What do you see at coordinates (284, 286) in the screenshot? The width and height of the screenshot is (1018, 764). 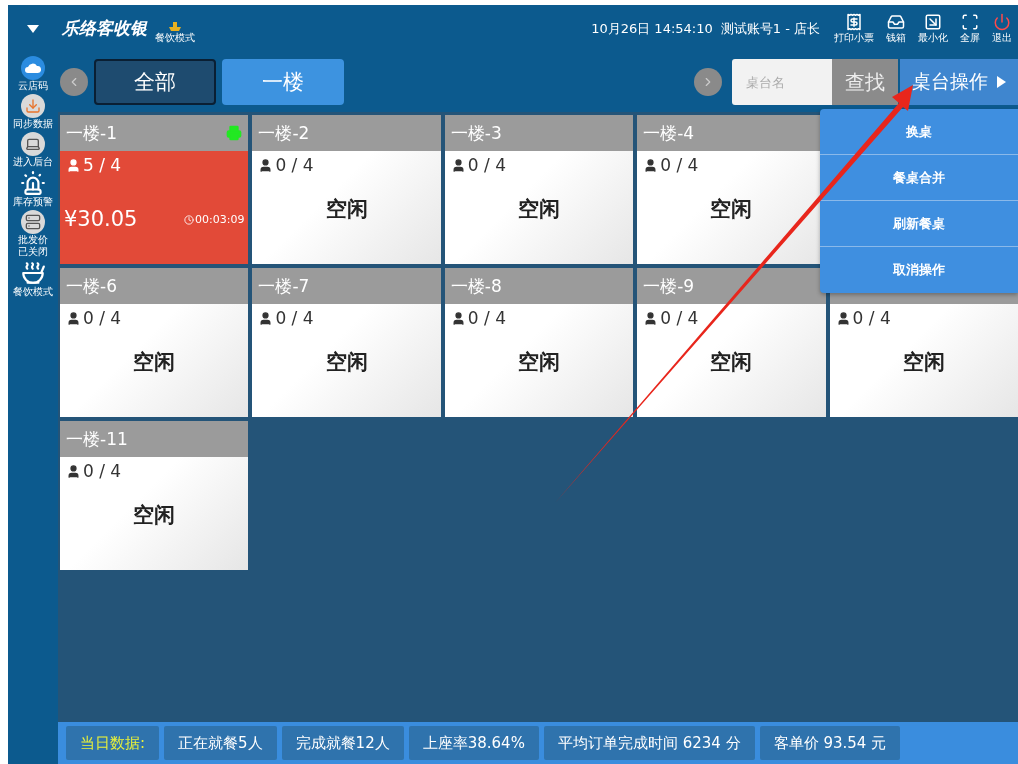 I see `table-name: 一楼-7` at bounding box center [284, 286].